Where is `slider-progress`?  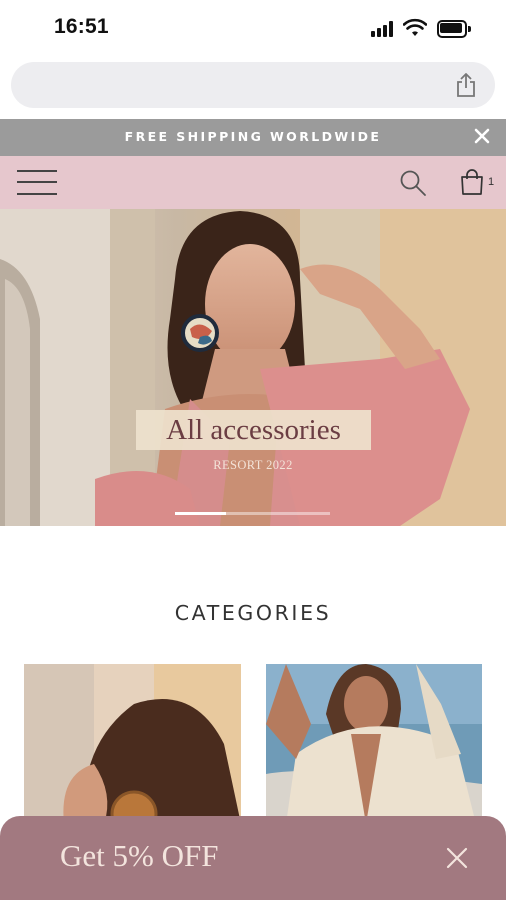
slider-progress is located at coordinates (252, 513).